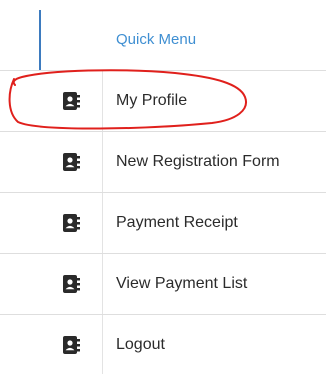 The height and width of the screenshot is (375, 326). Describe the element at coordinates (177, 222) in the screenshot. I see `menu-item-label: Payment Receipt` at that location.